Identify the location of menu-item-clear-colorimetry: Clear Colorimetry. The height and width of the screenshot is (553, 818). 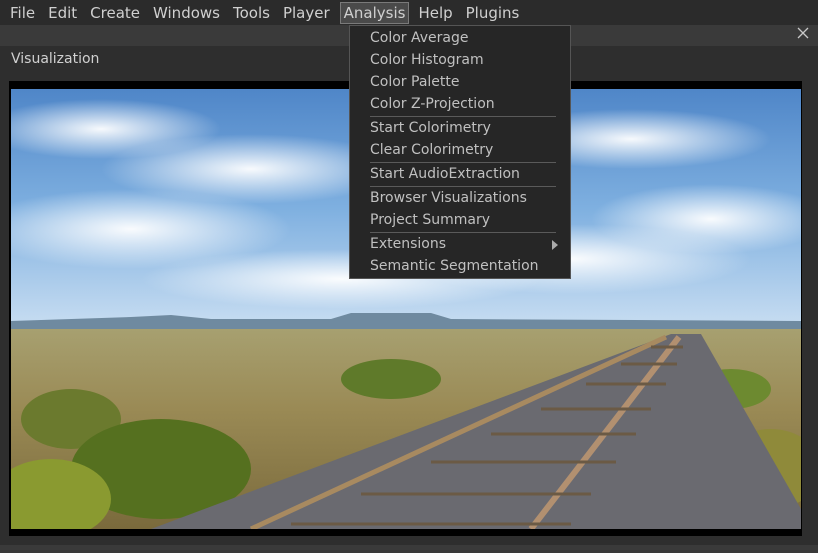
(431, 150).